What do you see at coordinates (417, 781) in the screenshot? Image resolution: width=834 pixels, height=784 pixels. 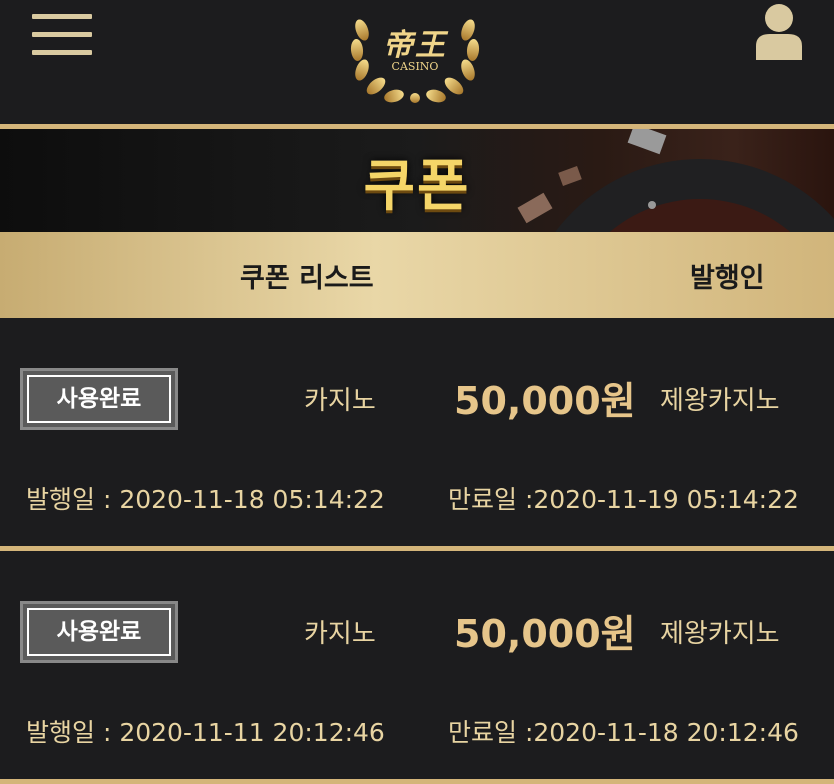 I see `divider` at bounding box center [417, 781].